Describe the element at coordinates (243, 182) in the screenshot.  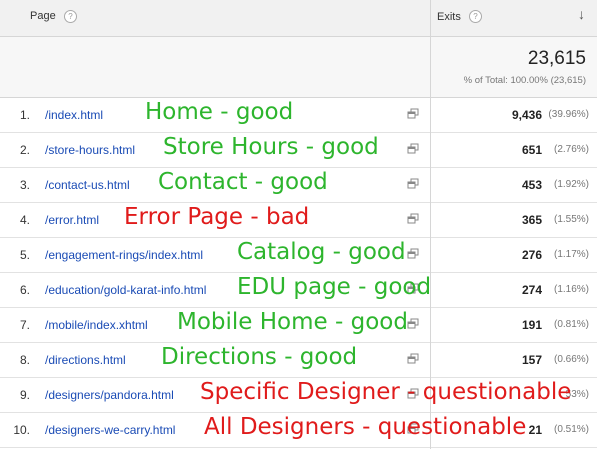
I see `annotation-good: Contact - good` at that location.